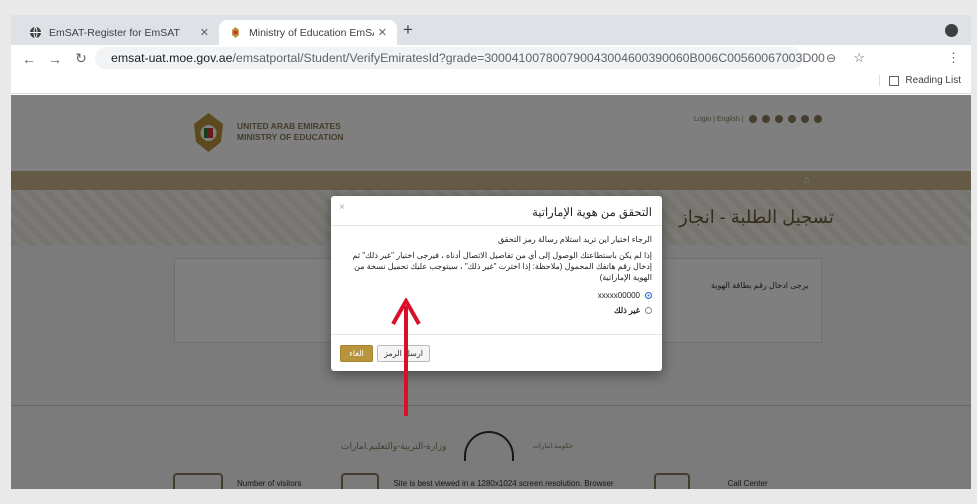 This screenshot has height=504, width=977. Describe the element at coordinates (859, 58) in the screenshot. I see `bookmark-star-icon: ☆` at that location.